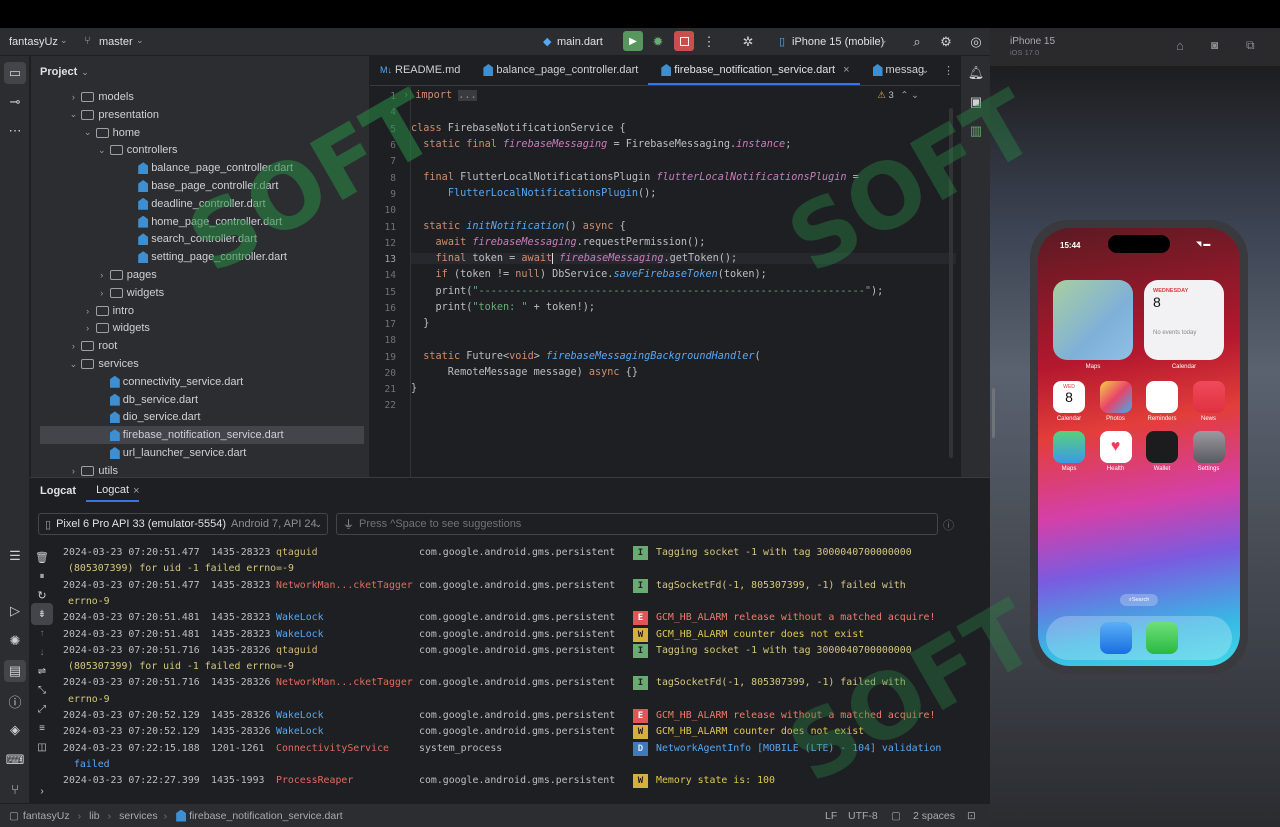 The height and width of the screenshot is (827, 1280). Describe the element at coordinates (1180, 45) in the screenshot. I see `home-icon: ⌂` at that location.